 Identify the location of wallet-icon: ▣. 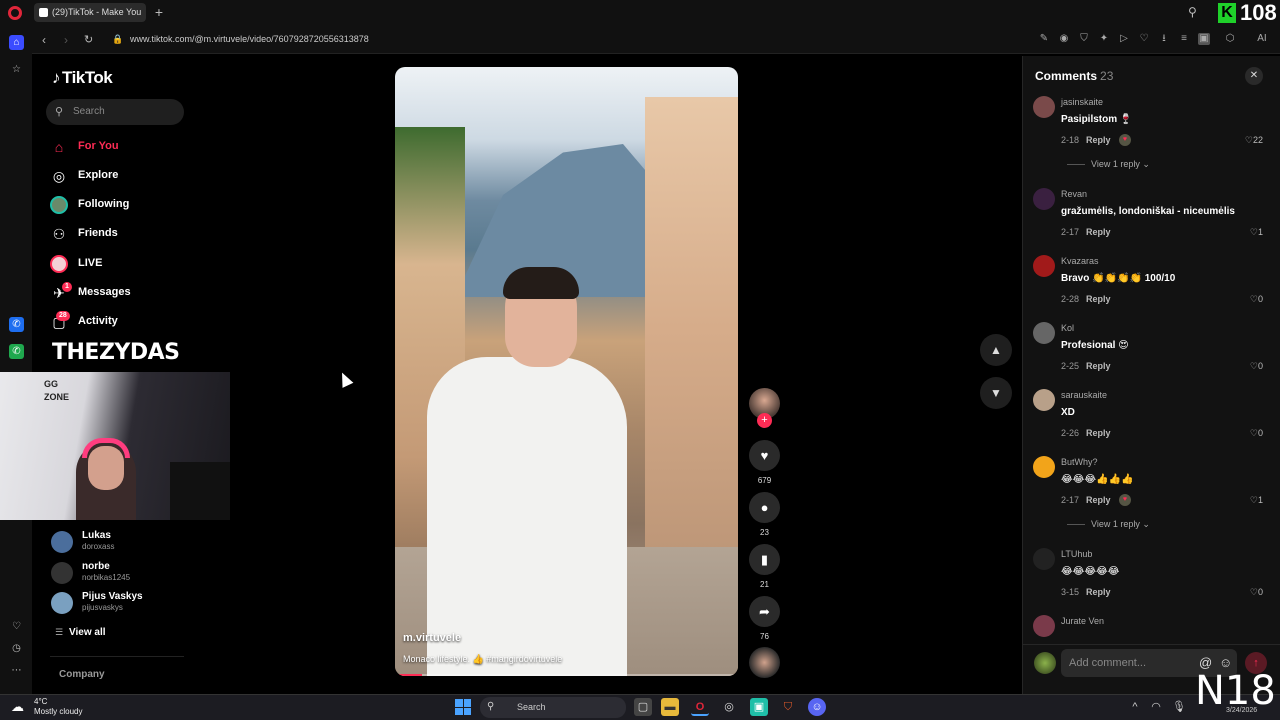
(1204, 39).